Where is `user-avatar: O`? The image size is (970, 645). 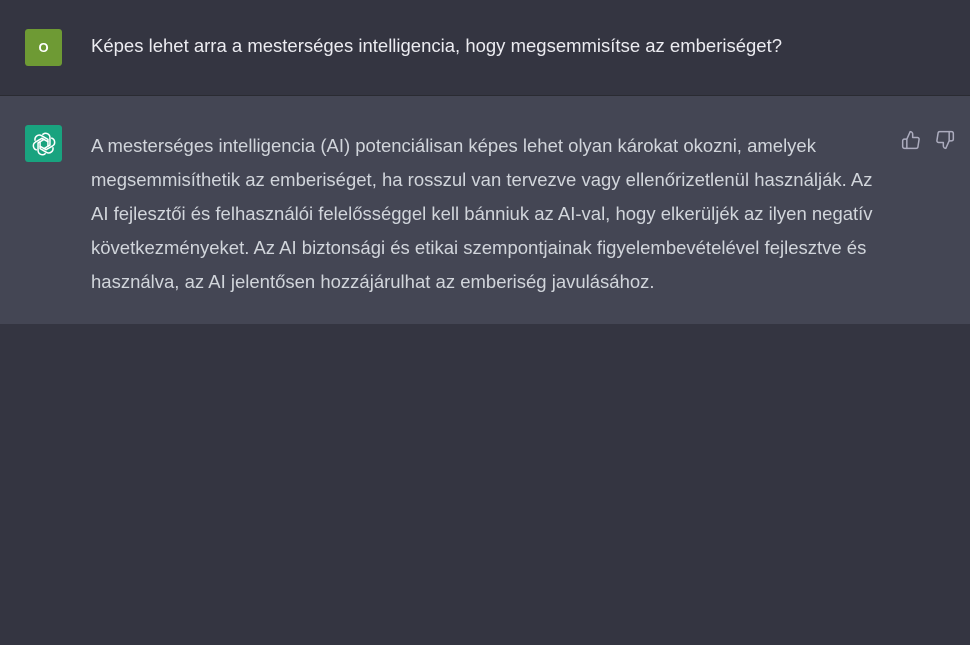 user-avatar: O is located at coordinates (43, 47).